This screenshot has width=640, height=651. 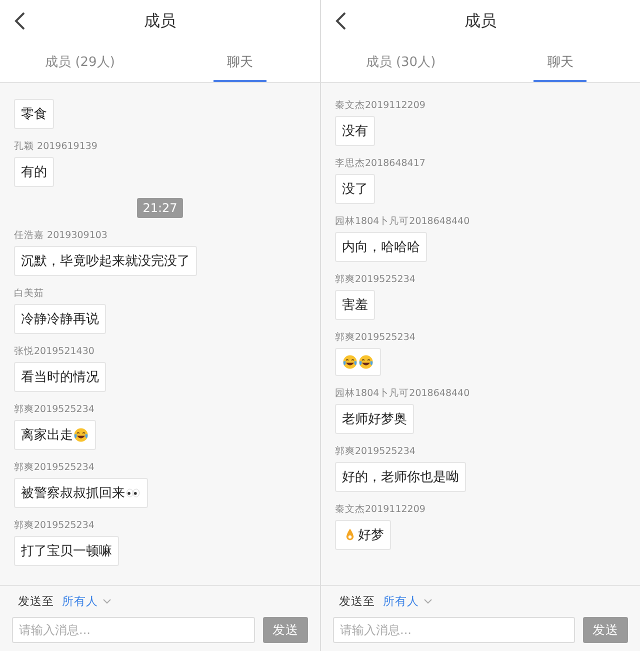 What do you see at coordinates (54, 351) in the screenshot?
I see `sender-name: 张悦2019521430` at bounding box center [54, 351].